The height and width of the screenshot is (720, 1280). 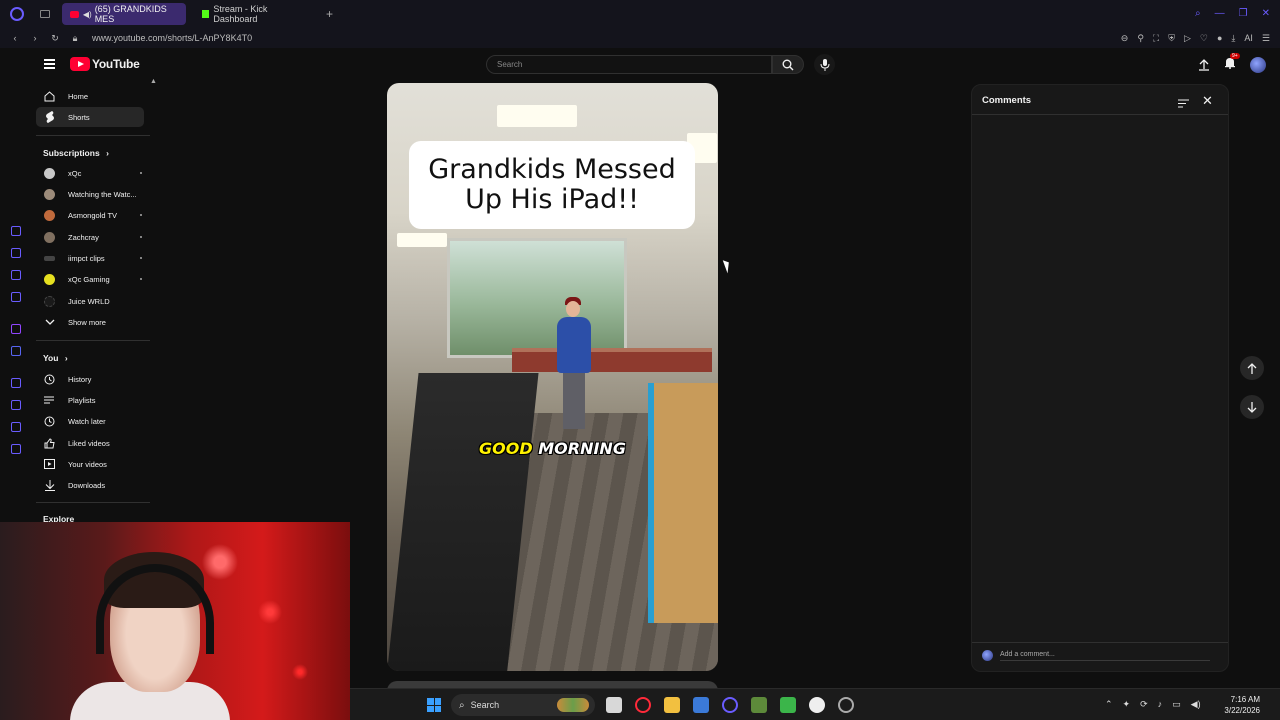 What do you see at coordinates (1266, 38) in the screenshot?
I see `menu-icon: ☰` at bounding box center [1266, 38].